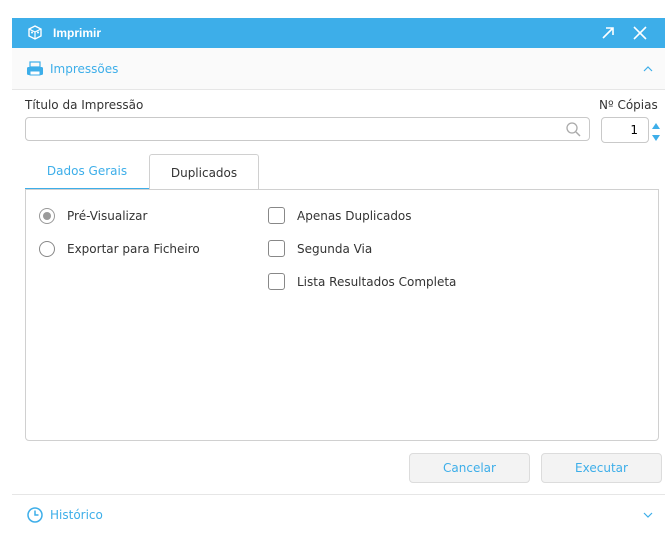 The image size is (665, 534). I want to click on window-titlebar: Imprimir, so click(338, 33).